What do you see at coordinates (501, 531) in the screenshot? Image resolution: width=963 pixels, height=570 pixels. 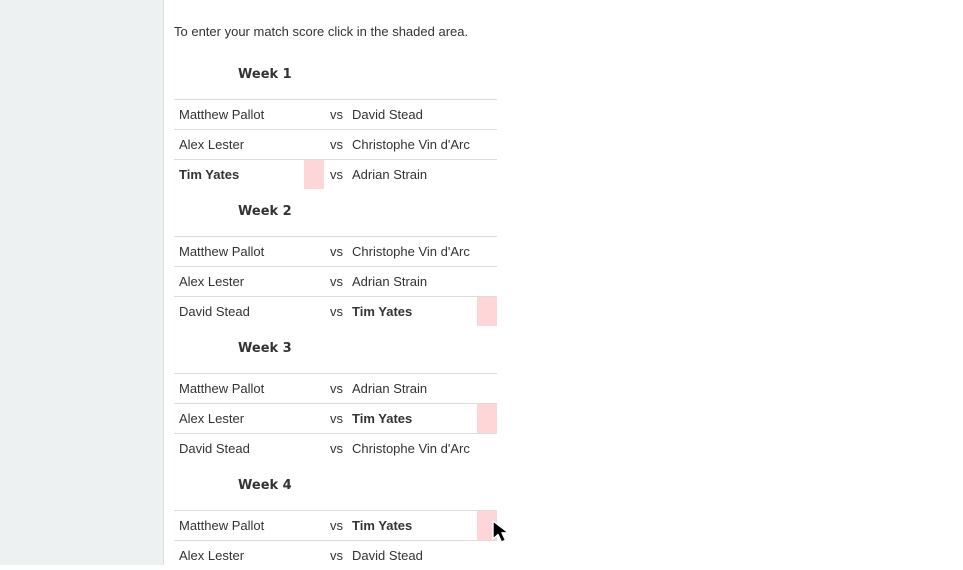 I see `mouse-pointer-icon` at bounding box center [501, 531].